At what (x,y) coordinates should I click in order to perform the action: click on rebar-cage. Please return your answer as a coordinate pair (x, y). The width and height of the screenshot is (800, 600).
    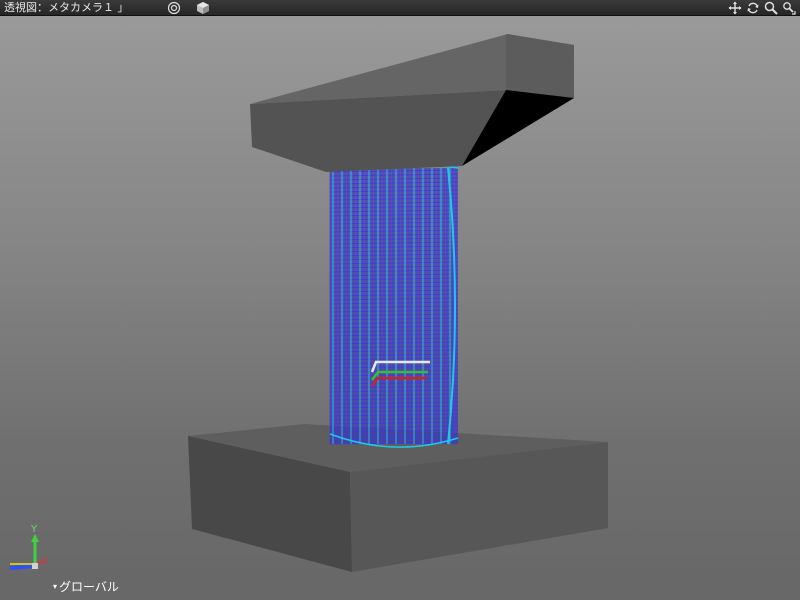
    Looking at the image, I should click on (394, 304).